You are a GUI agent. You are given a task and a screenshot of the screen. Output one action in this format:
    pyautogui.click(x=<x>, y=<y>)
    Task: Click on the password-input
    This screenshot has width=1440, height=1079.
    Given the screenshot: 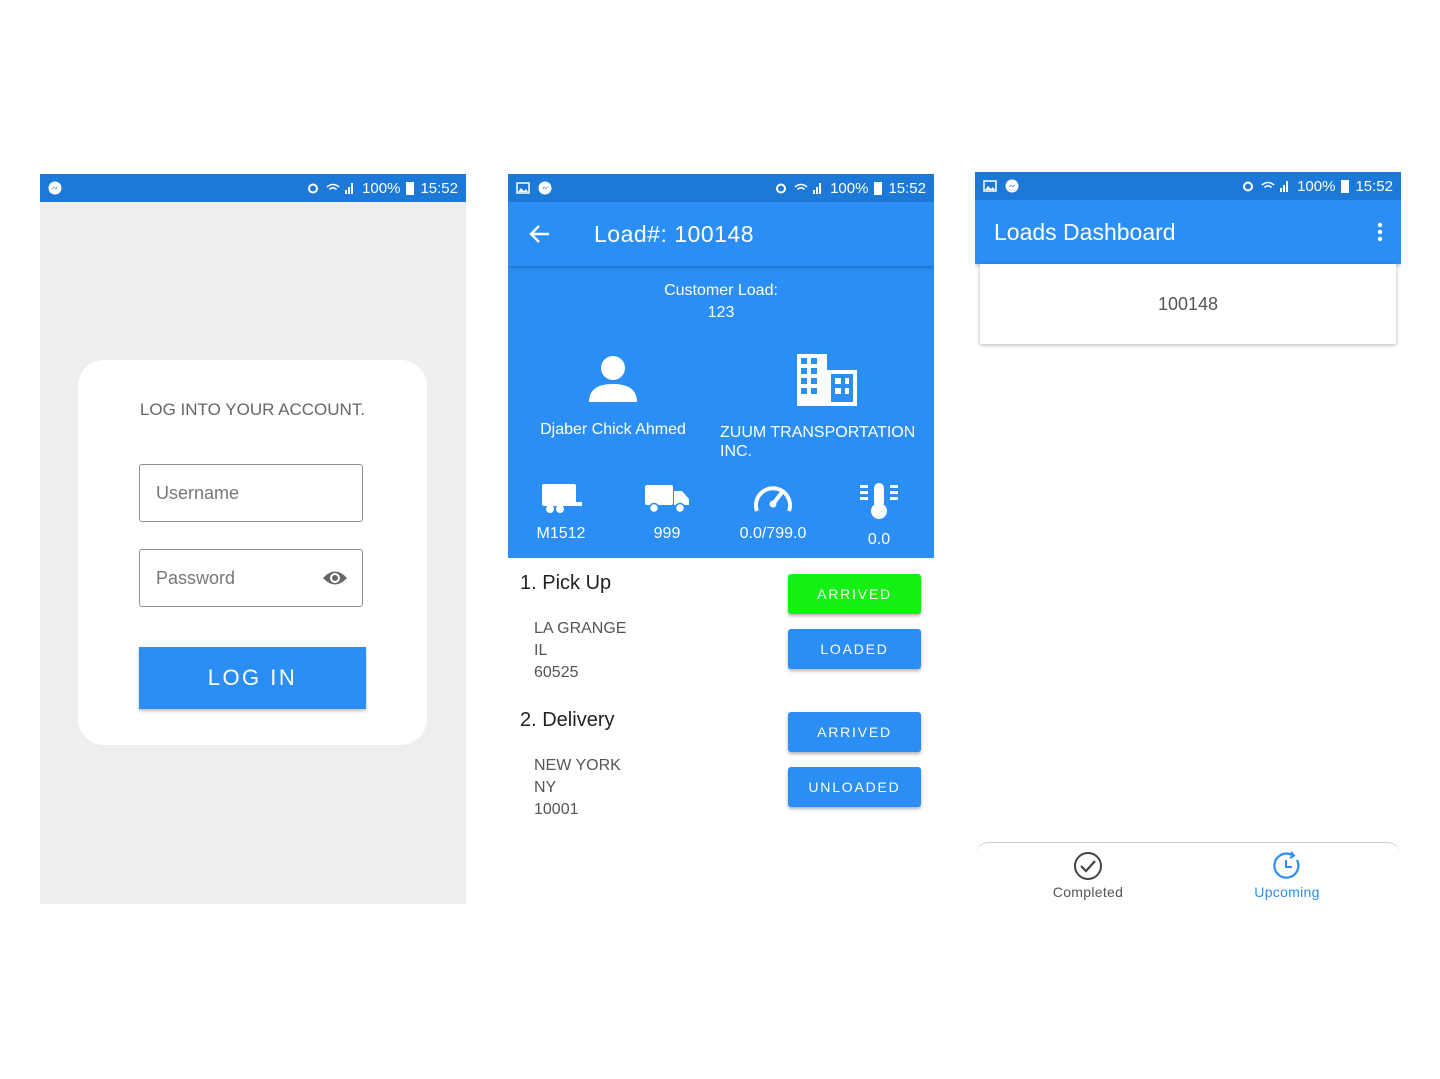 What is the action you would take?
    pyautogui.click(x=231, y=578)
    